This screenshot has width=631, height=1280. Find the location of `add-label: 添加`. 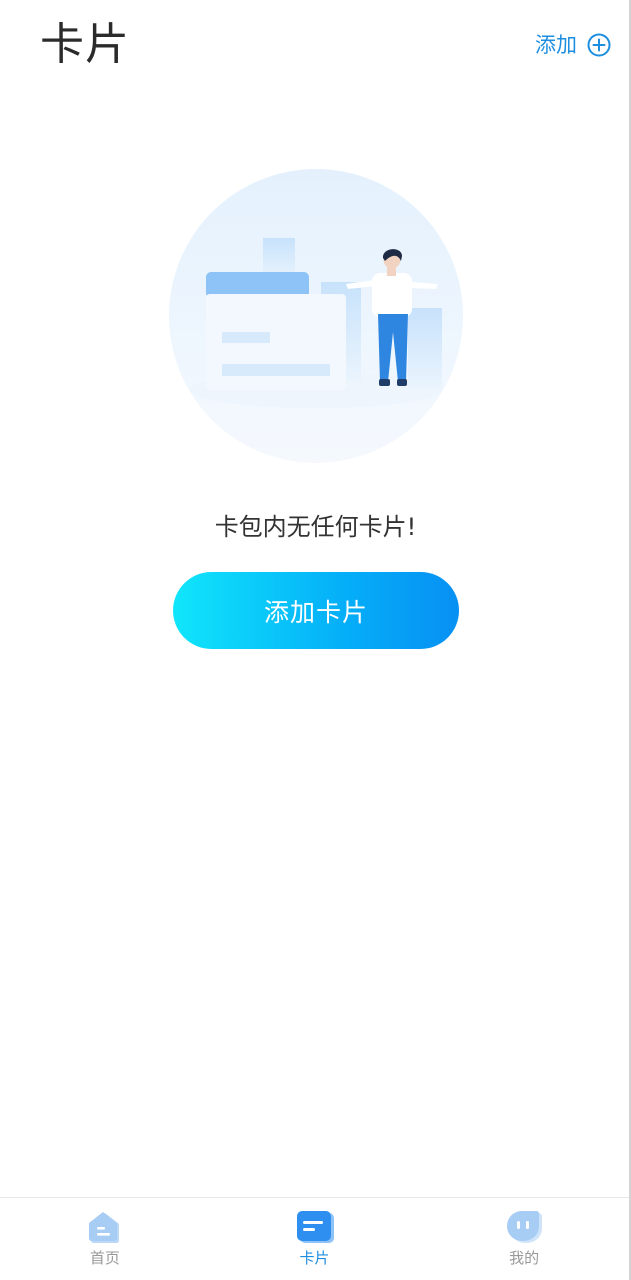

add-label: 添加 is located at coordinates (556, 45).